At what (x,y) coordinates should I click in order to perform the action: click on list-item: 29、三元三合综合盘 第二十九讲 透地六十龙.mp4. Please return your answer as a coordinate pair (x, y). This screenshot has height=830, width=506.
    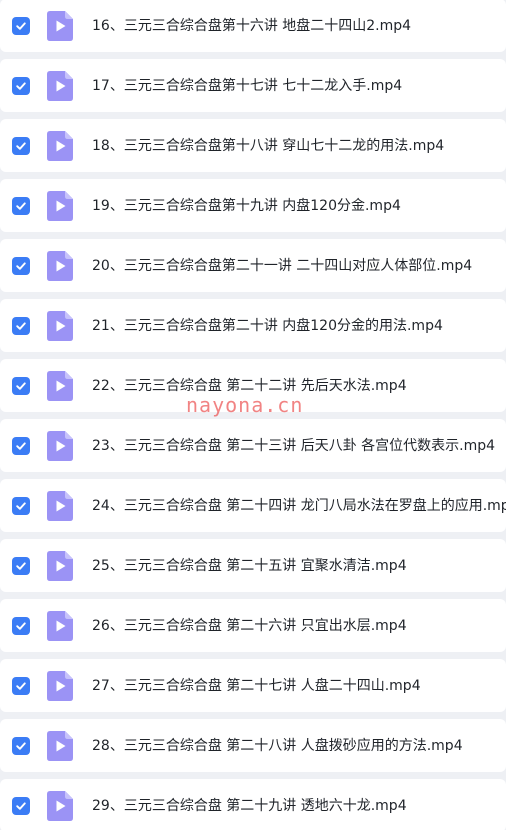
    Looking at the image, I should click on (253, 804).